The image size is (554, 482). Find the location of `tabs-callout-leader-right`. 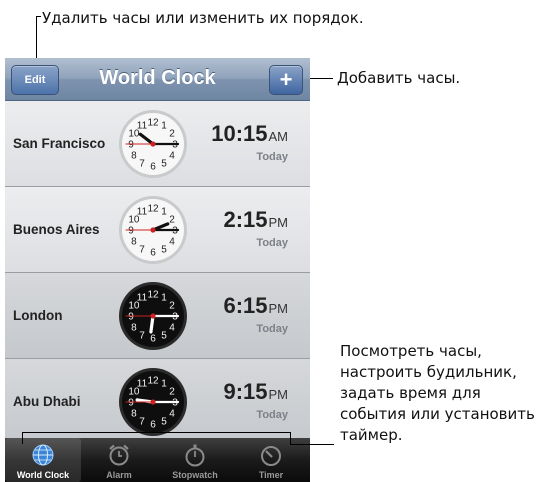

tabs-callout-leader-right is located at coordinates (290, 438).